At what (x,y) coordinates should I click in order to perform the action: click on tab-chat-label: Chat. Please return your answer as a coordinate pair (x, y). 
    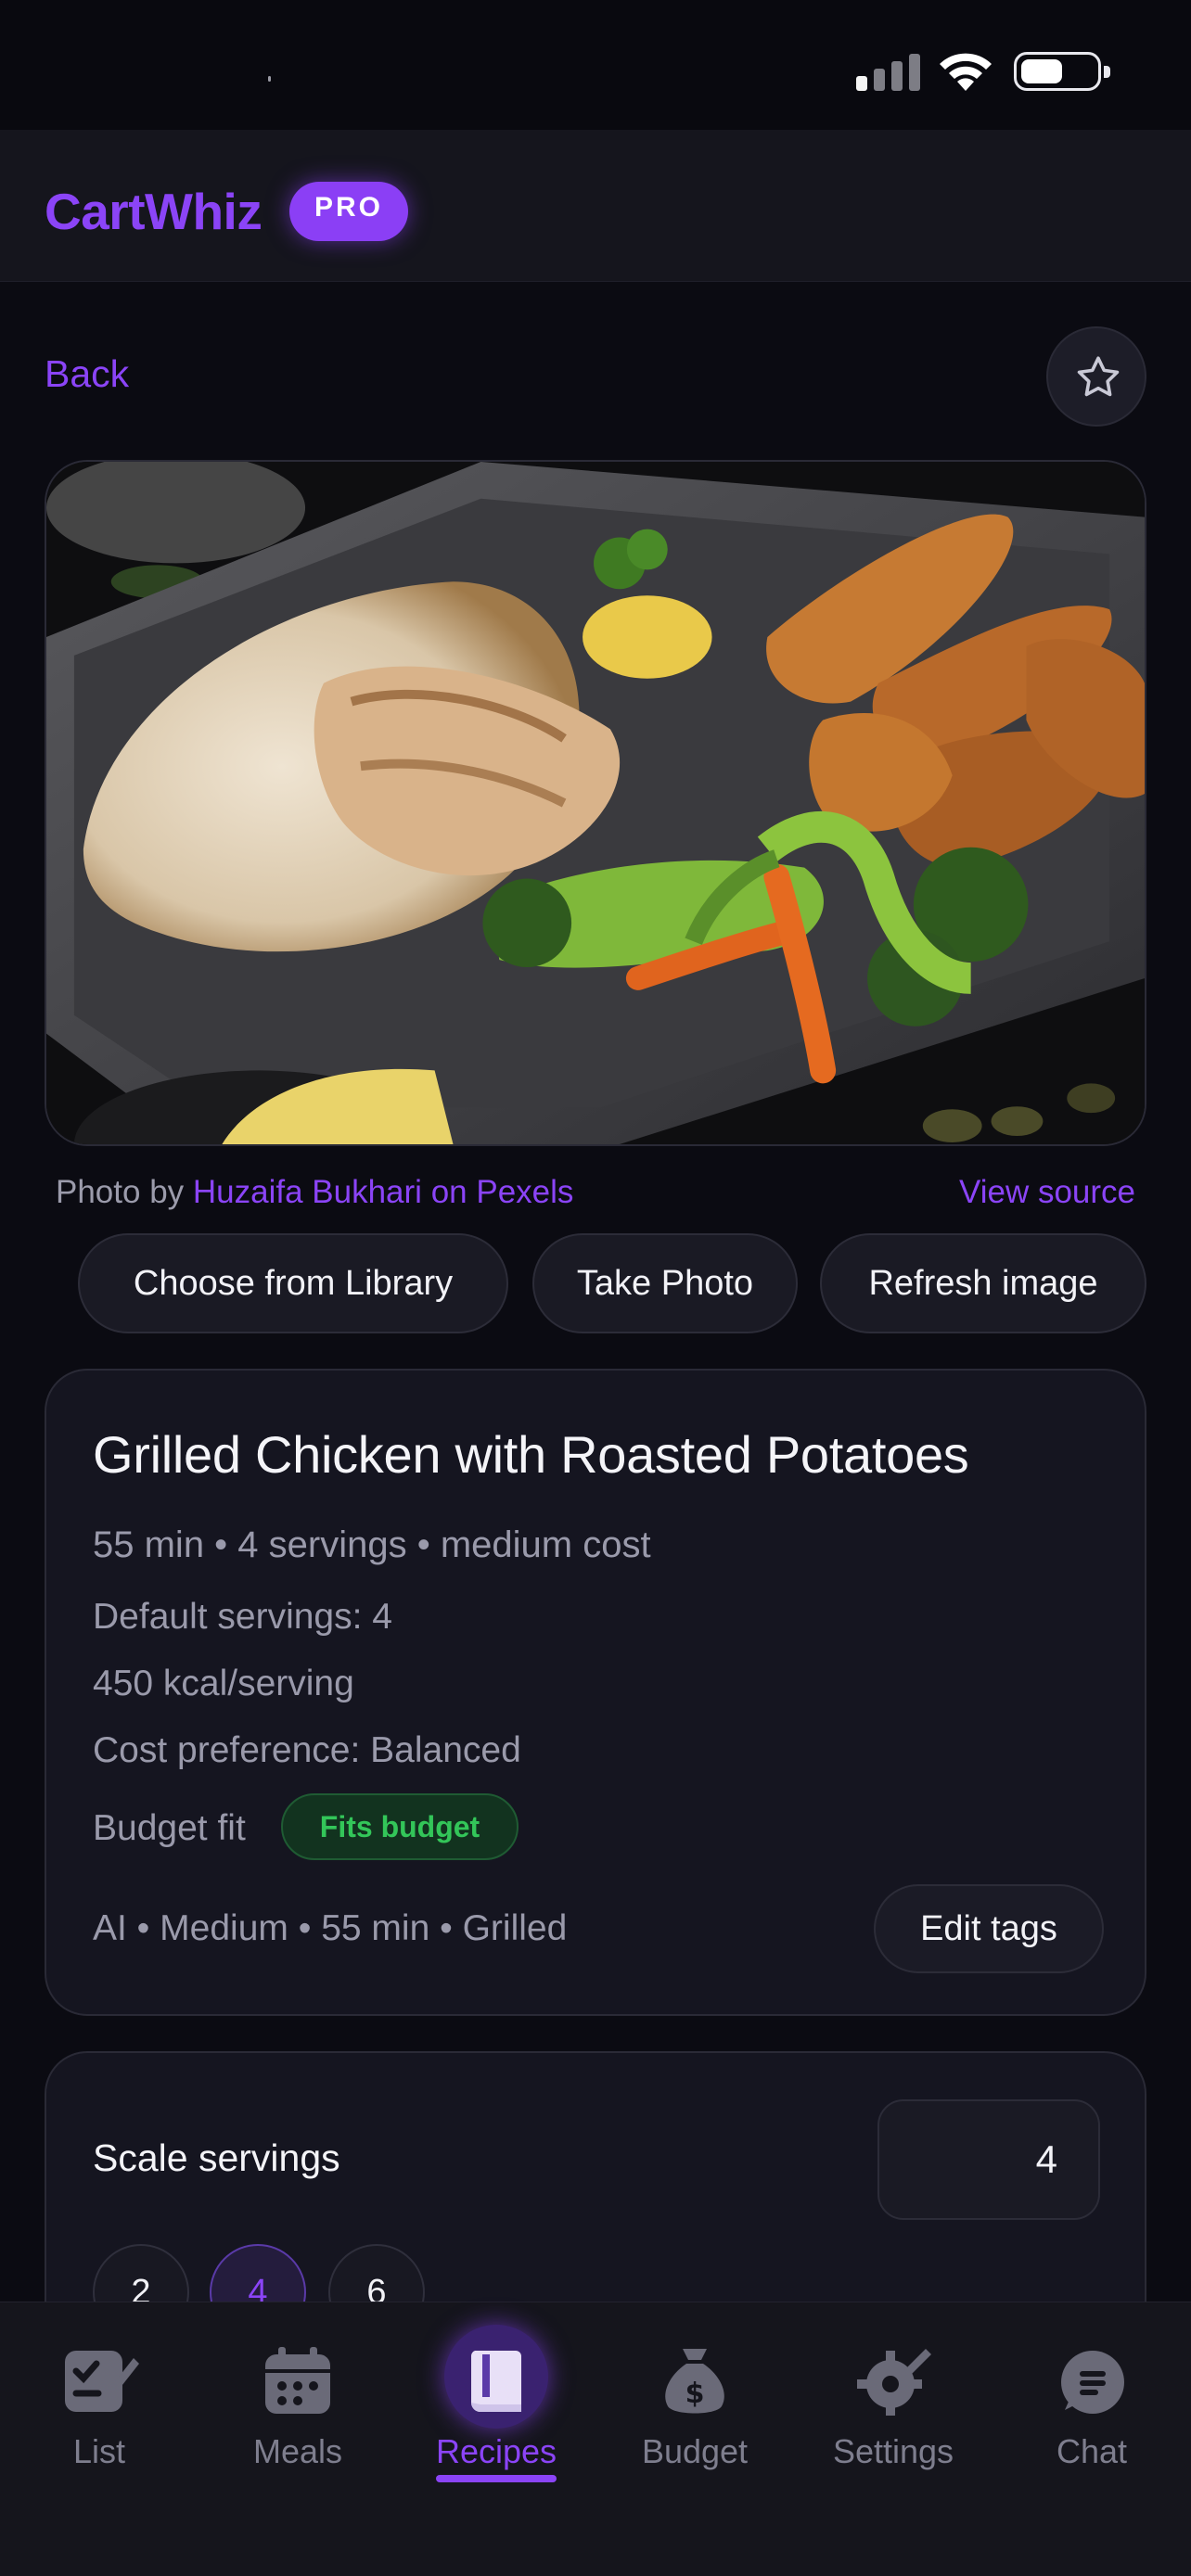
    Looking at the image, I should click on (1092, 2451).